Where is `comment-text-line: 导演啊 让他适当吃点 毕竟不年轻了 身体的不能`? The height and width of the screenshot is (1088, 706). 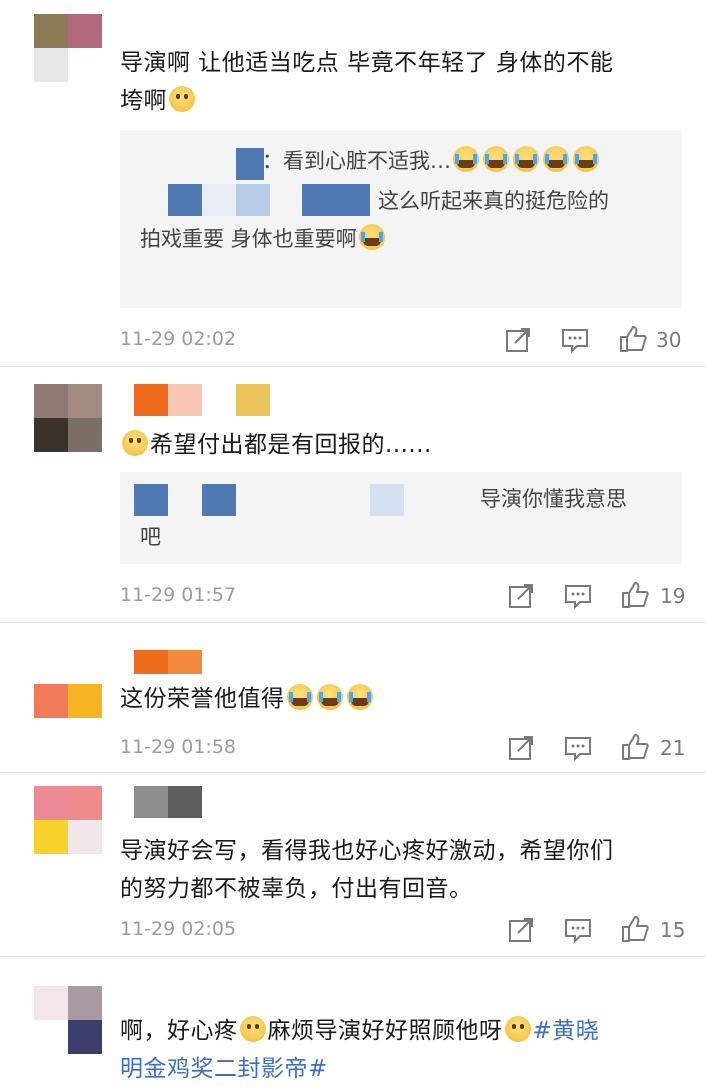
comment-text-line: 导演啊 让他适当吃点 毕竟不年轻了 身体的不能 is located at coordinates (367, 63).